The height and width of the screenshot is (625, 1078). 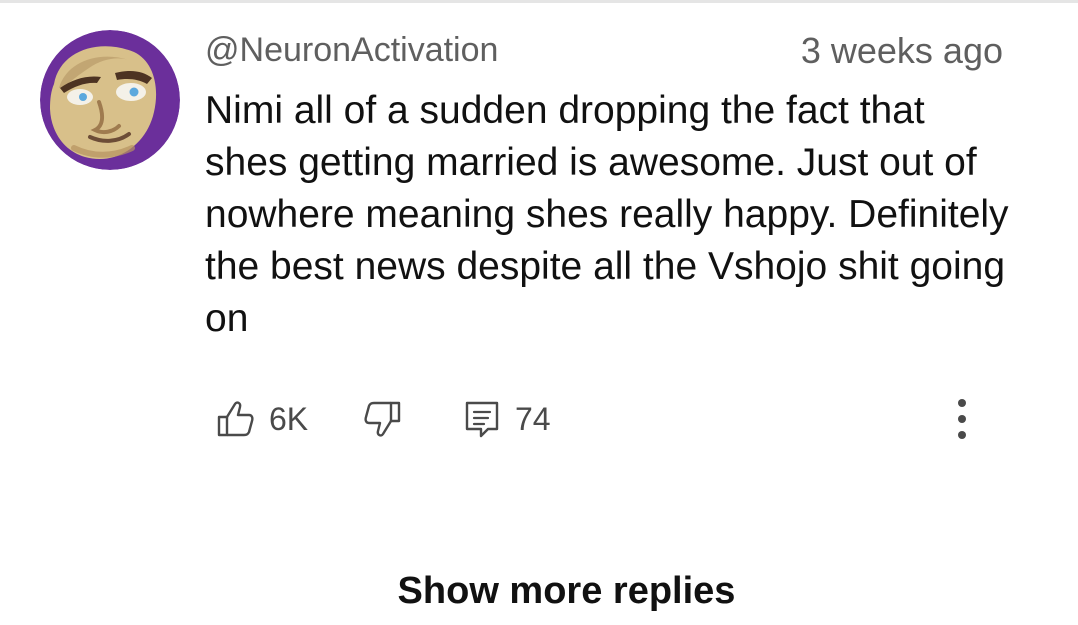 I want to click on like-button: 6K, so click(x=261, y=419).